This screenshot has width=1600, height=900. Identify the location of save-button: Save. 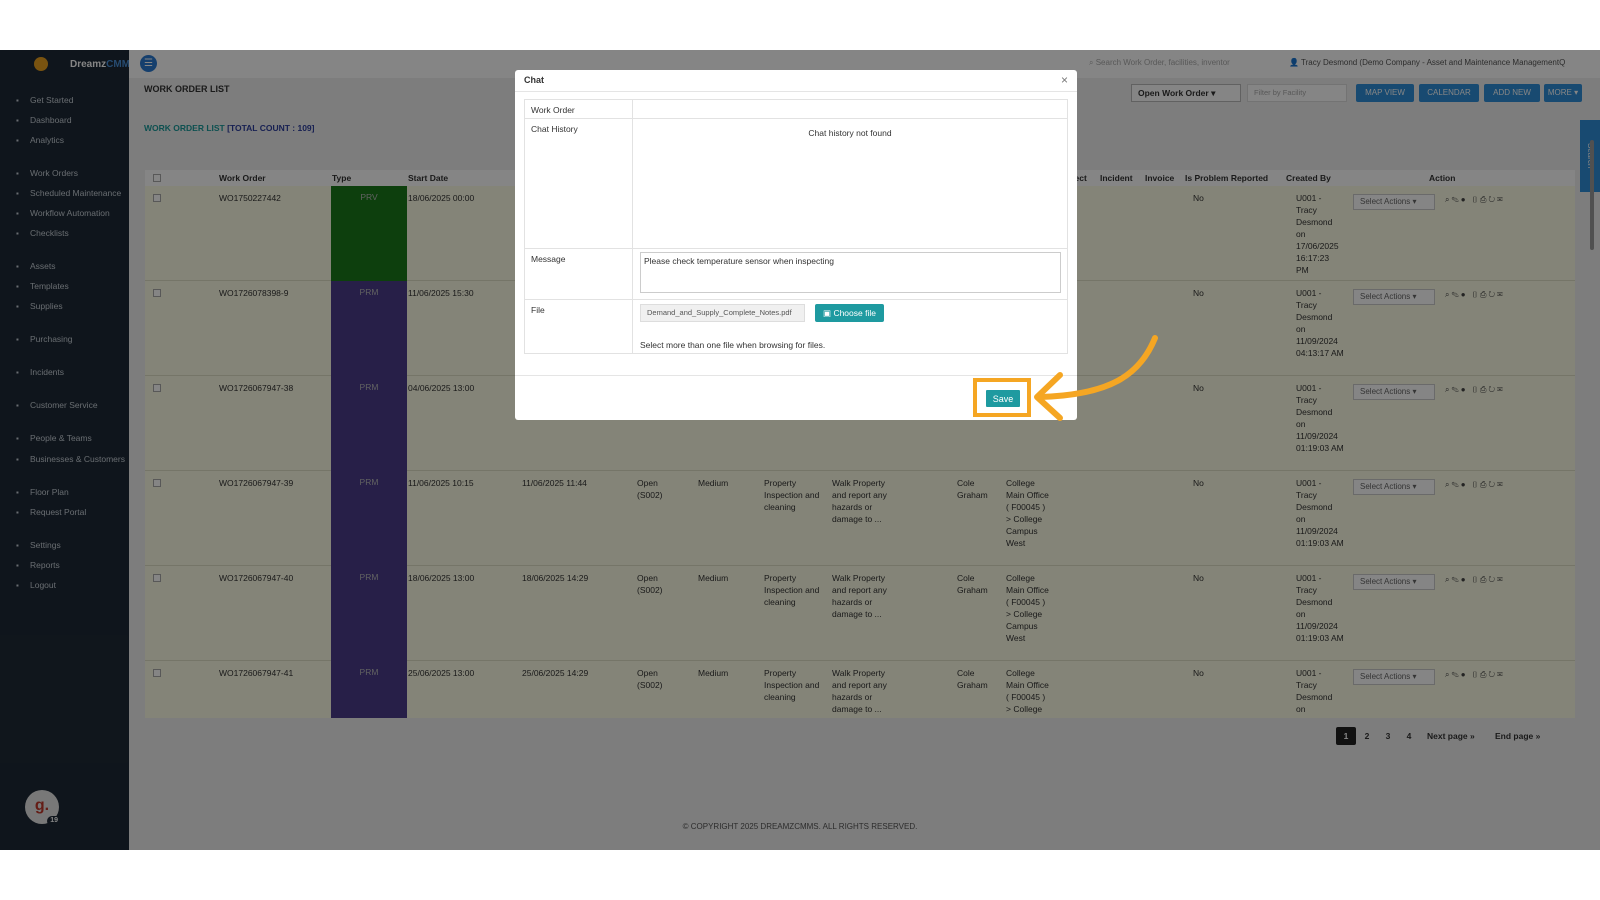
(1003, 398).